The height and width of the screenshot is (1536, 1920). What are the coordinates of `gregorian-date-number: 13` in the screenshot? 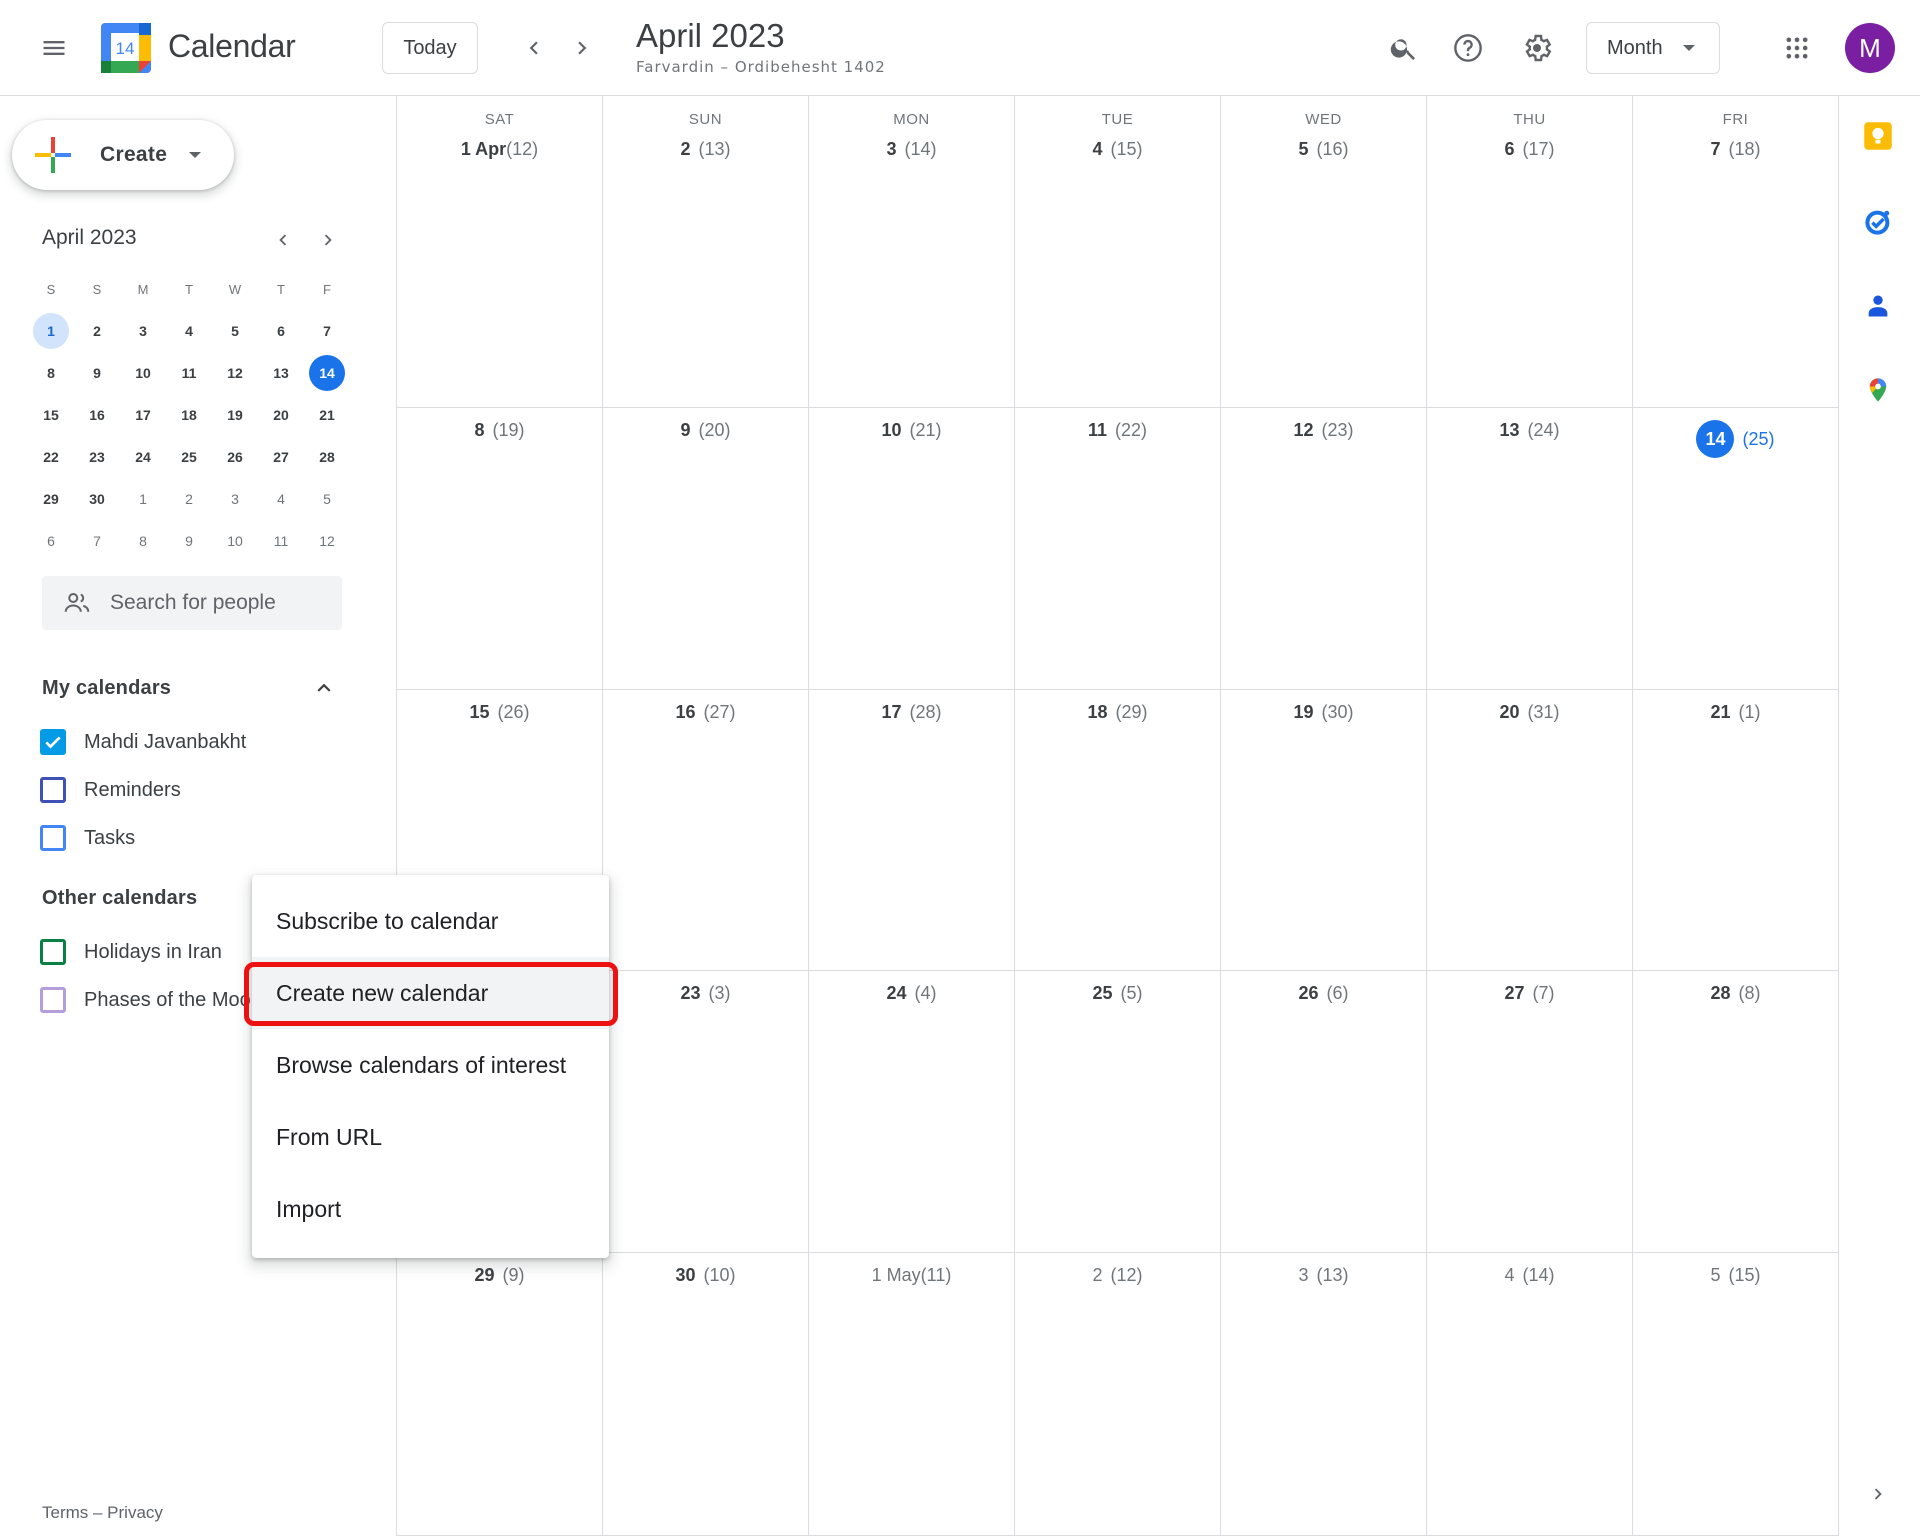 It's located at (1509, 430).